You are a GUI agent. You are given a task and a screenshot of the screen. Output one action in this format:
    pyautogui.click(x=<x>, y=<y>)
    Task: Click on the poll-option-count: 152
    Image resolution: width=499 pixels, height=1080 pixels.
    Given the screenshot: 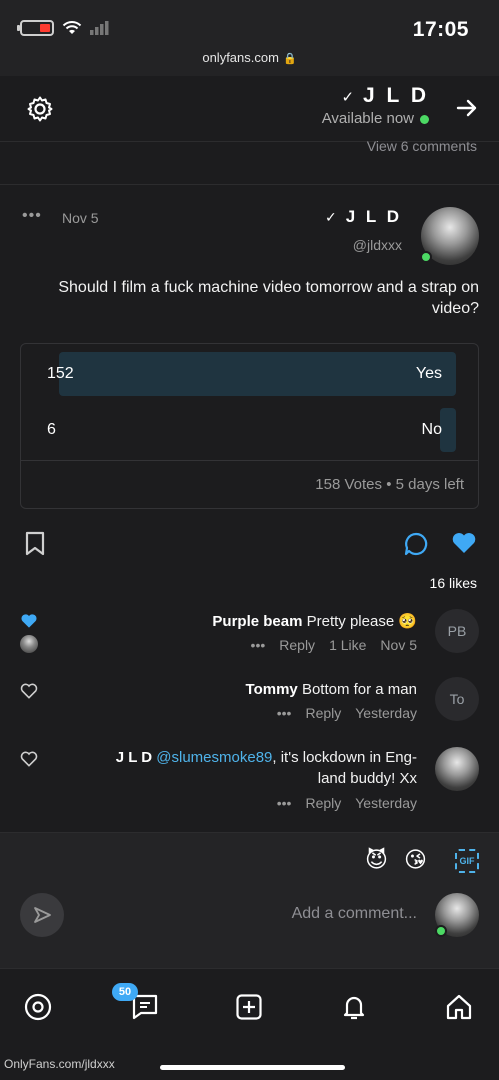 What is the action you would take?
    pyautogui.click(x=60, y=373)
    